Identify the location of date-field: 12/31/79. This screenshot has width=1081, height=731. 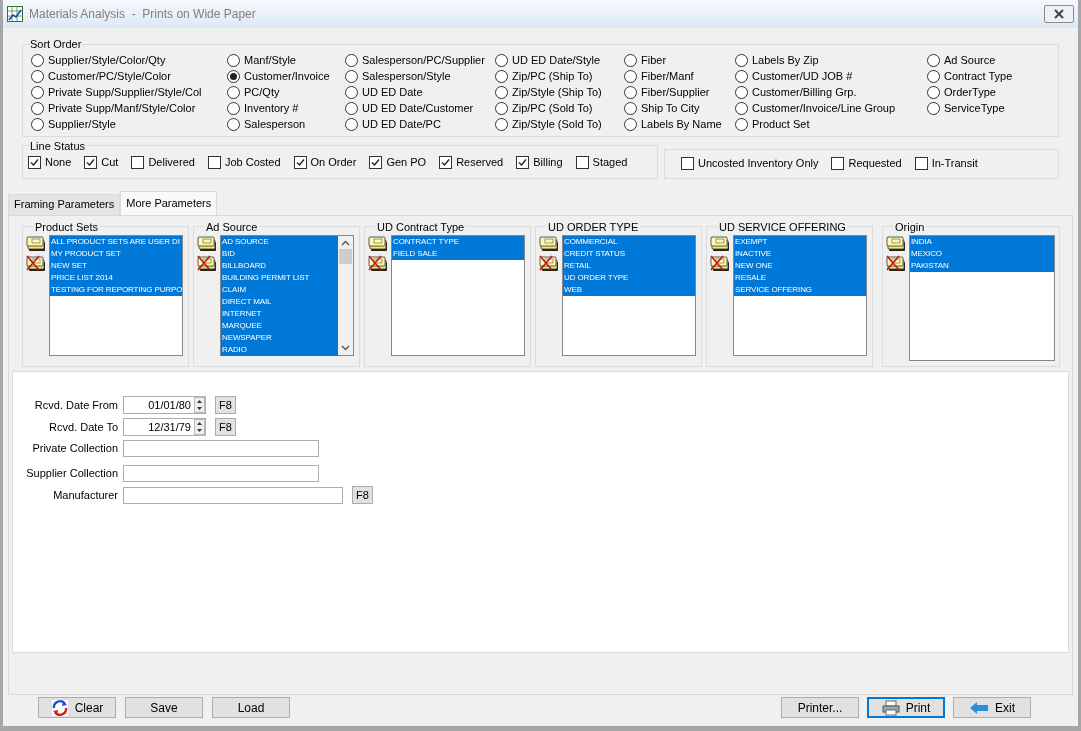
(164, 427).